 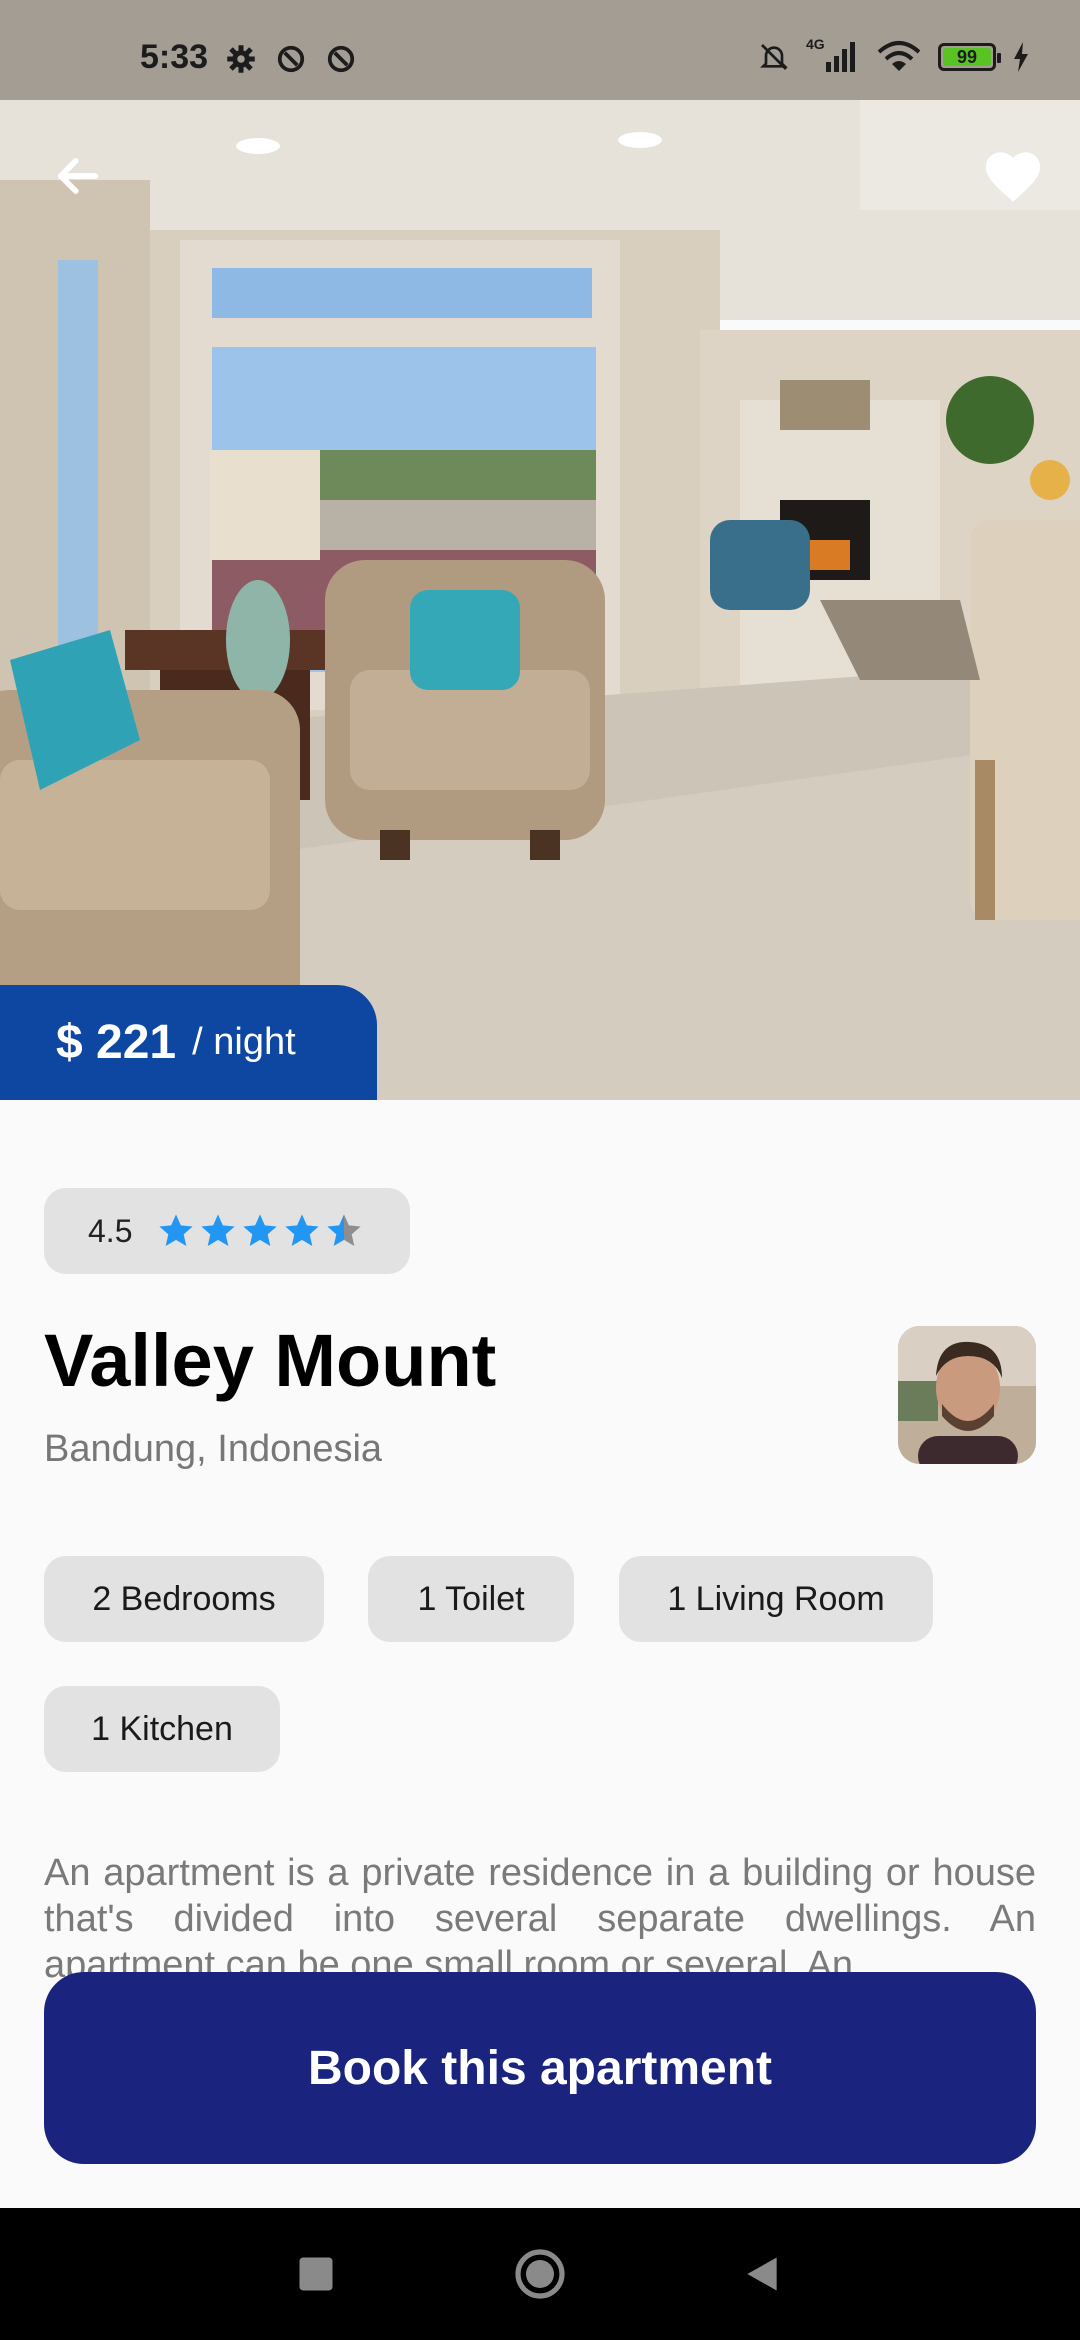 What do you see at coordinates (967, 56) in the screenshot?
I see `battery-level: 99` at bounding box center [967, 56].